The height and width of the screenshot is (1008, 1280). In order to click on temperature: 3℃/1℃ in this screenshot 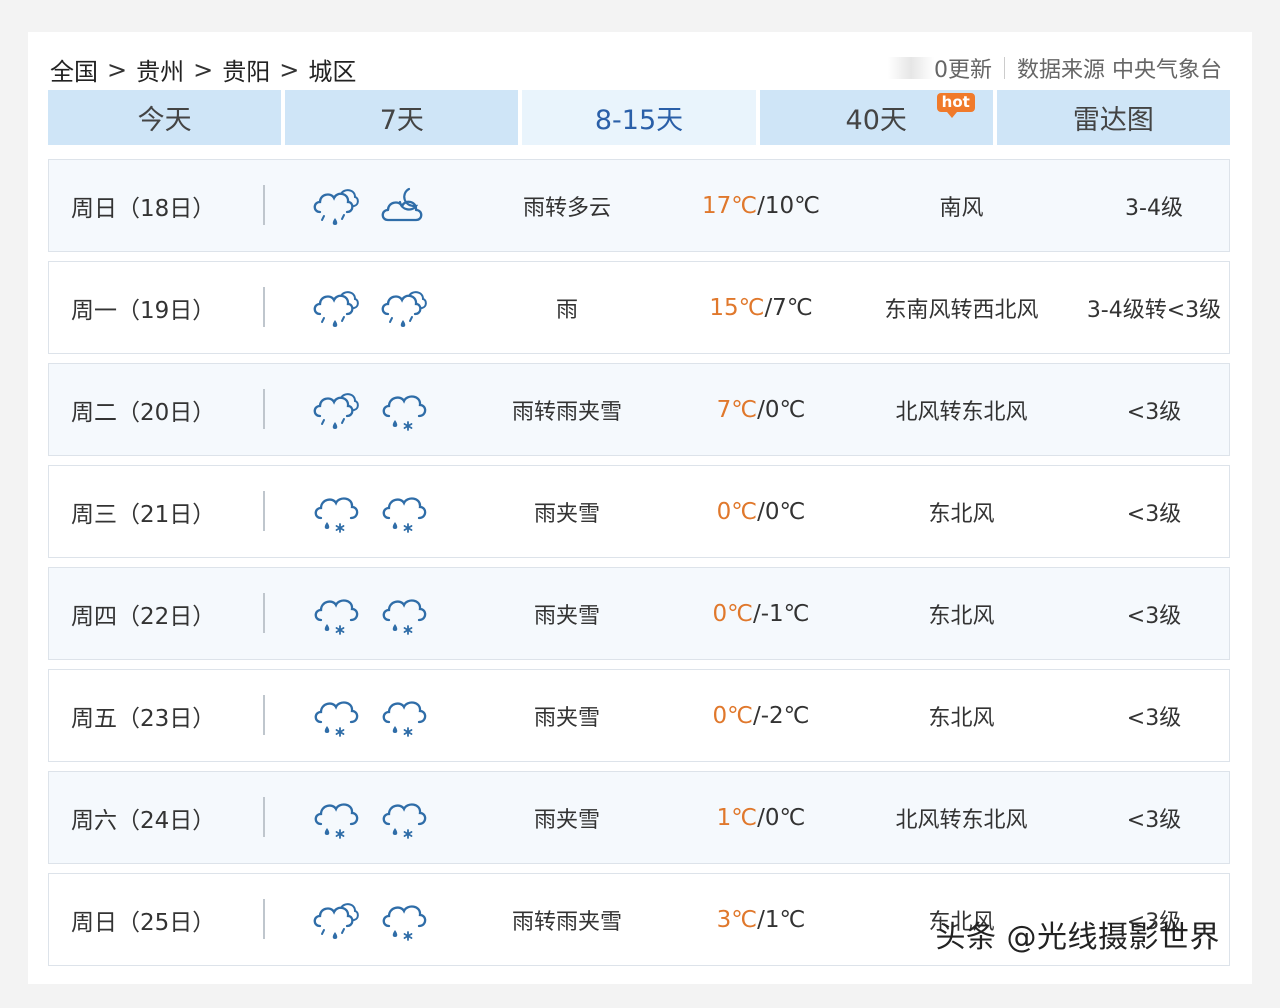, I will do `click(761, 920)`.